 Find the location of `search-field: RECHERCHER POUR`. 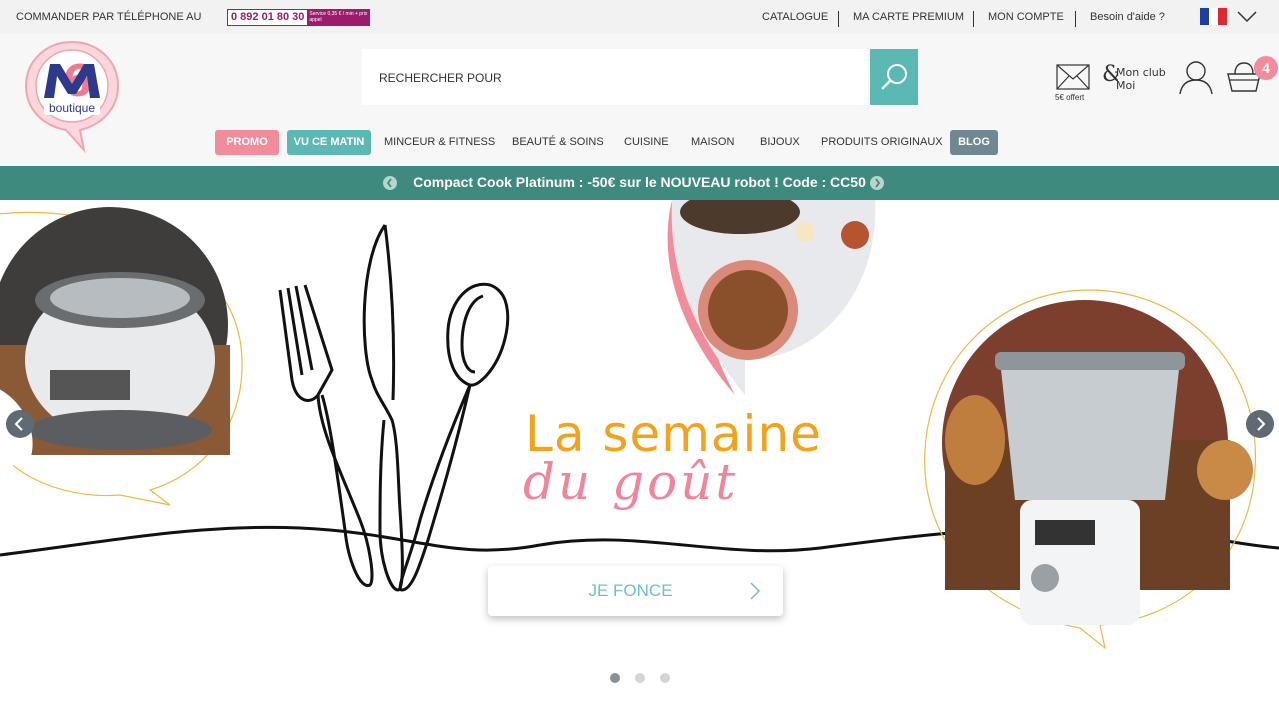

search-field: RECHERCHER POUR is located at coordinates (615, 77).